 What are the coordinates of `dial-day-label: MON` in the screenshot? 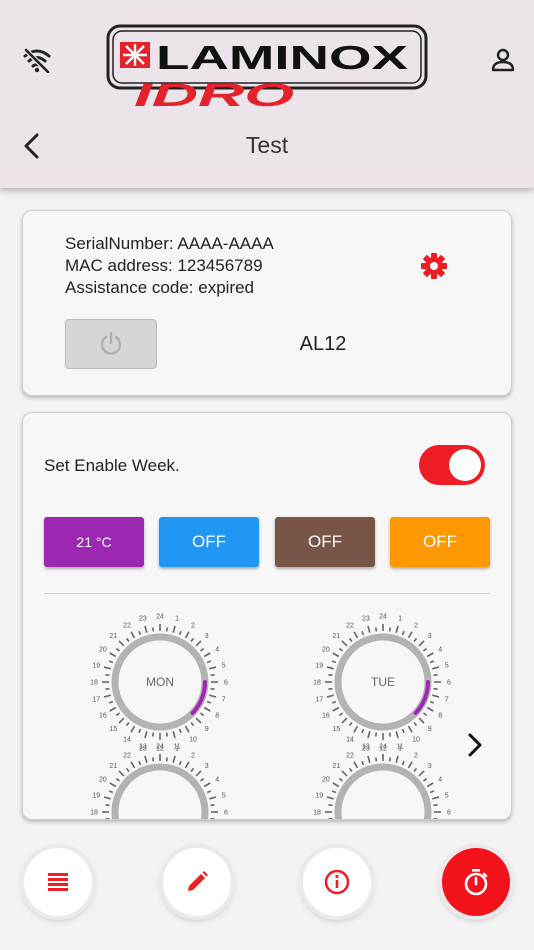 It's located at (160, 682).